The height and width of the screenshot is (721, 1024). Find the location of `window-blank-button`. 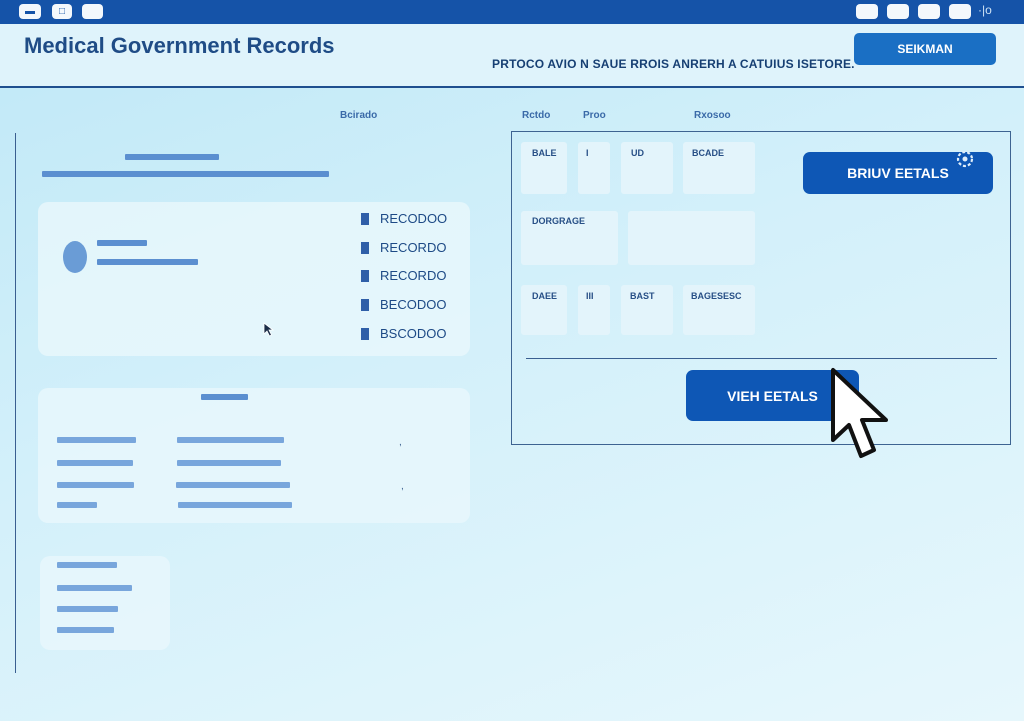

window-blank-button is located at coordinates (92, 11).